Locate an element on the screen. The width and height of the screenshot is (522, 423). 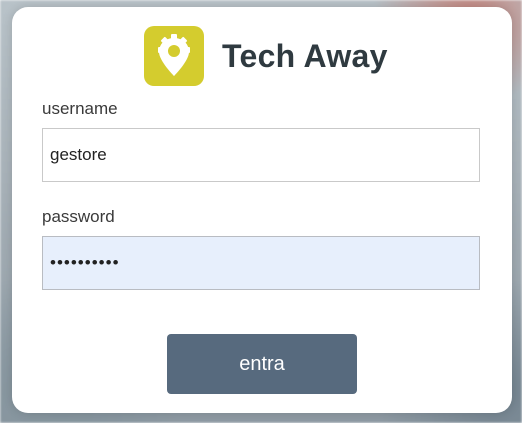
password-label: password is located at coordinates (78, 216).